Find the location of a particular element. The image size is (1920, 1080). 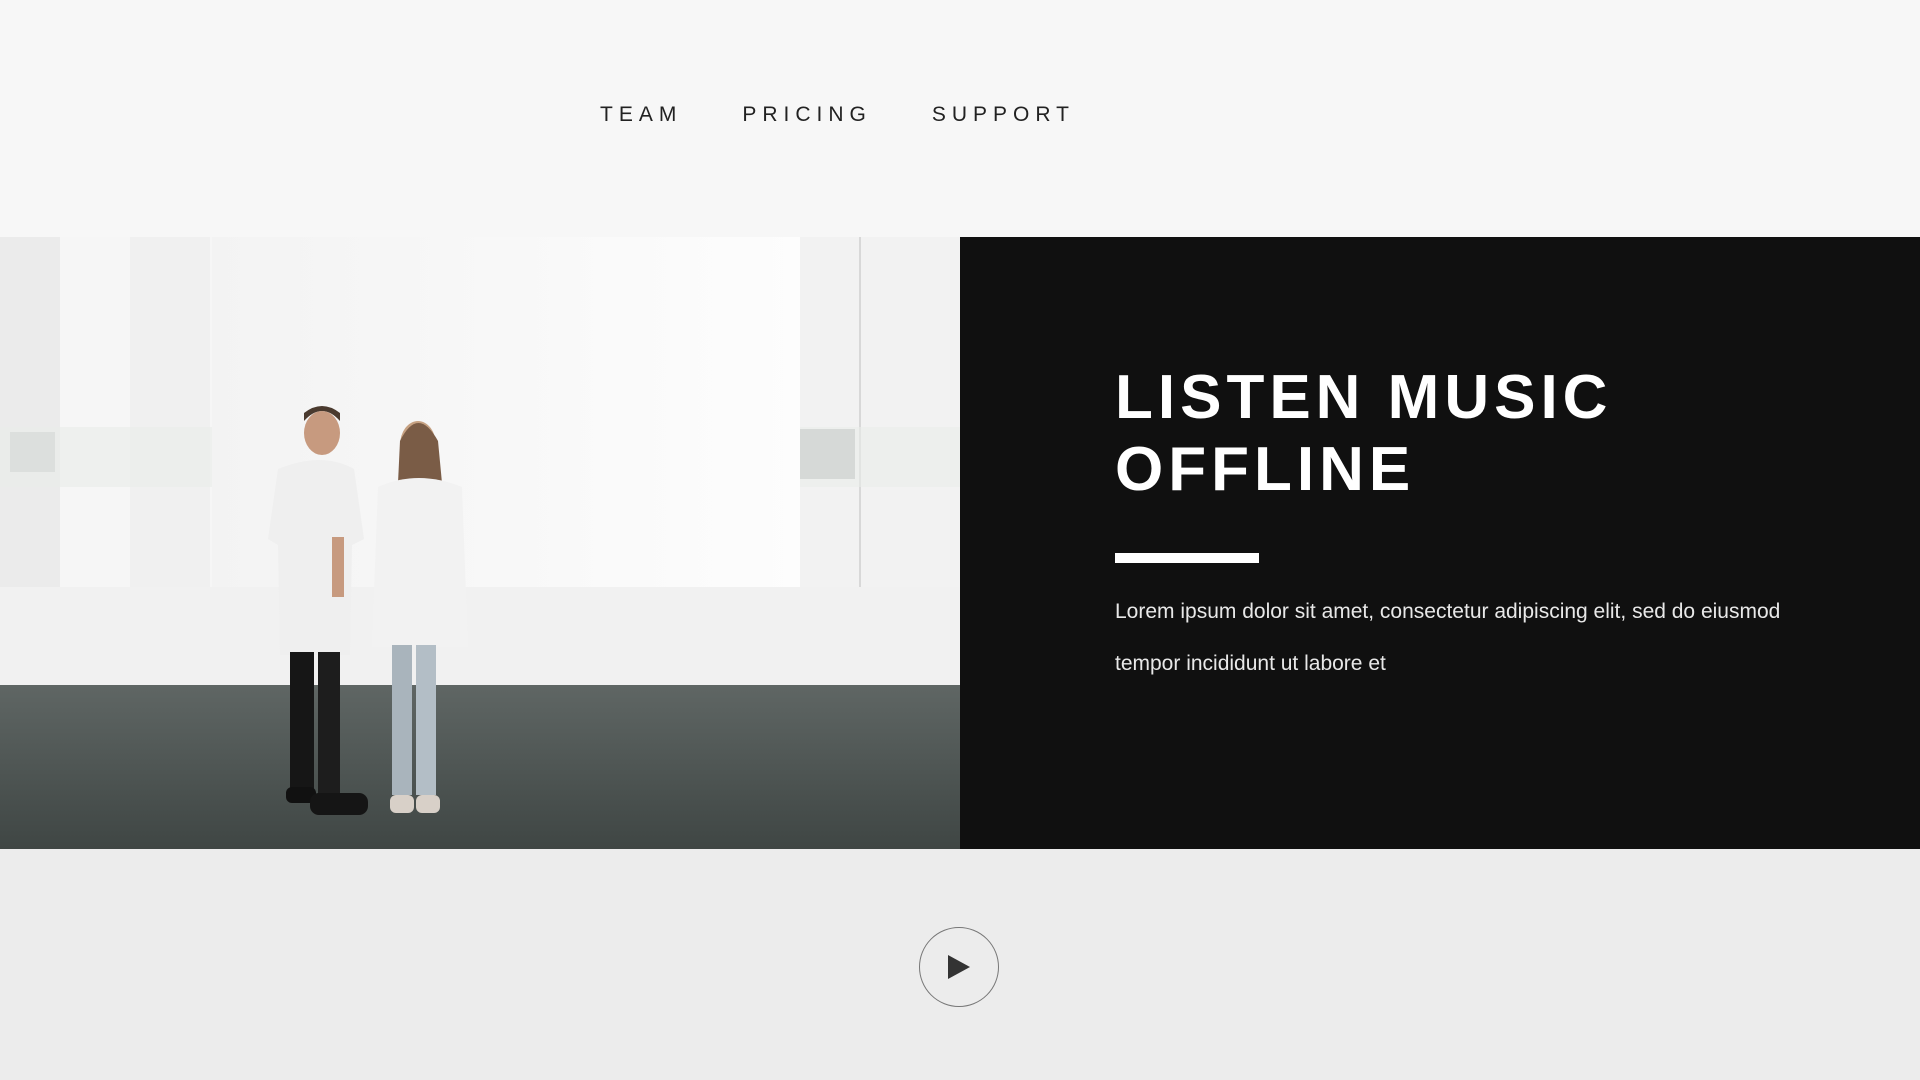

play-icon is located at coordinates (959, 967).